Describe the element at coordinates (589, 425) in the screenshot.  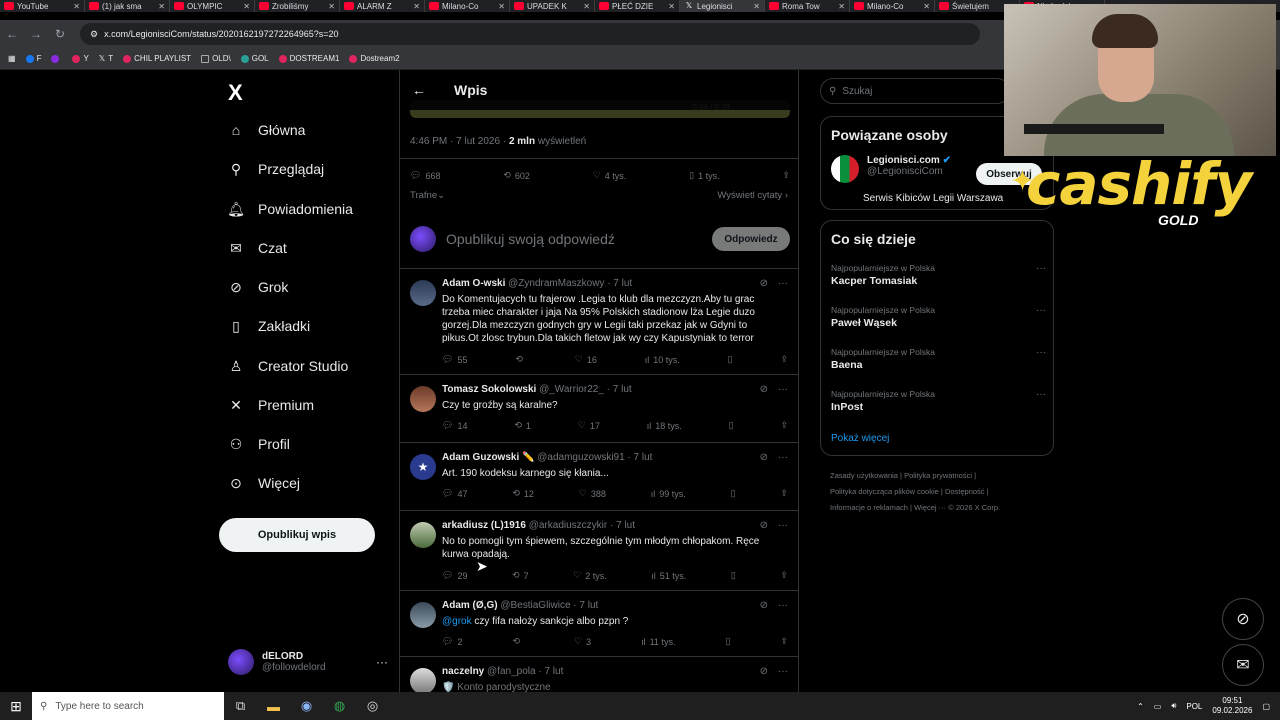
I see `like-button: ♡ 17` at that location.